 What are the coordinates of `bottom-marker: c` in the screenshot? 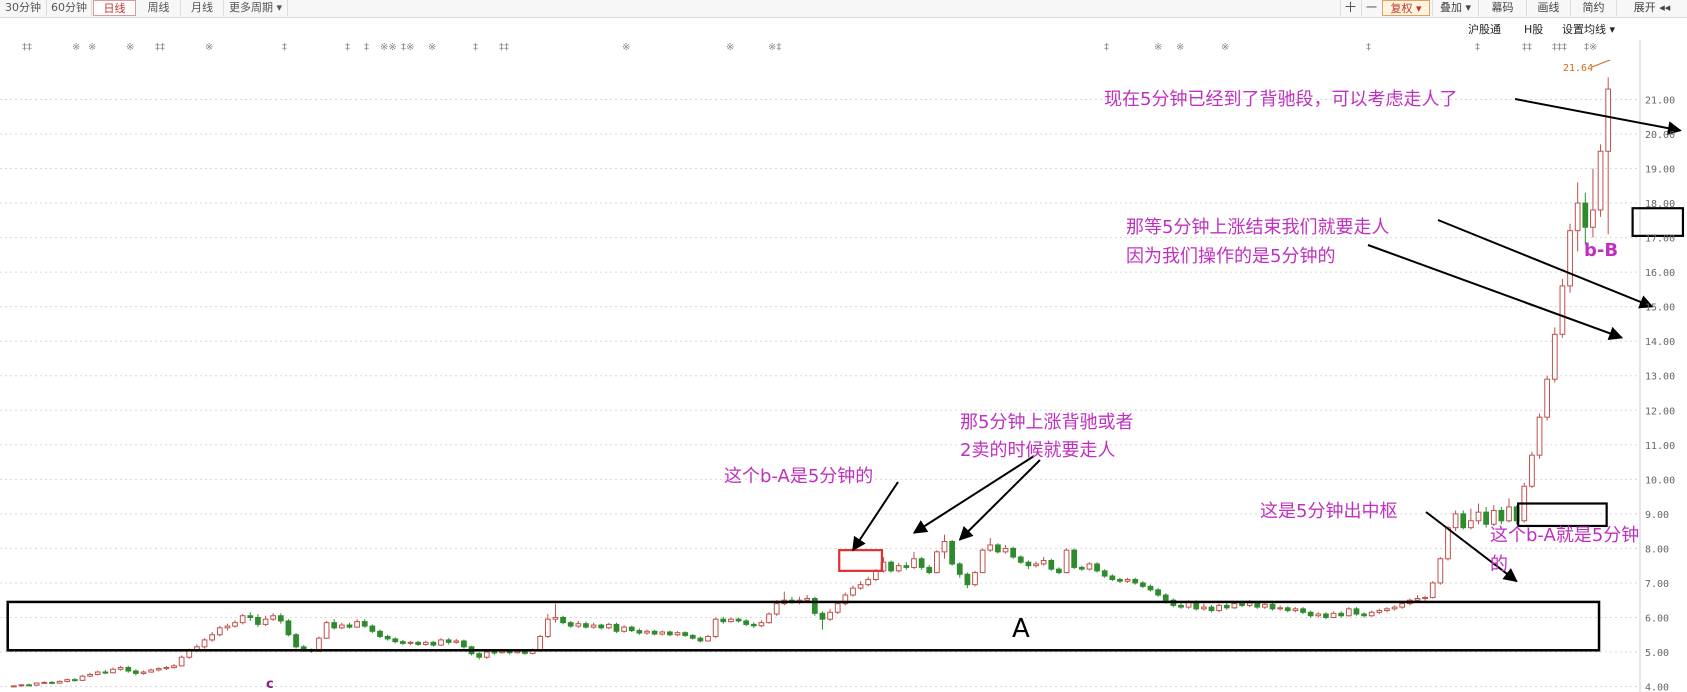 It's located at (270, 684).